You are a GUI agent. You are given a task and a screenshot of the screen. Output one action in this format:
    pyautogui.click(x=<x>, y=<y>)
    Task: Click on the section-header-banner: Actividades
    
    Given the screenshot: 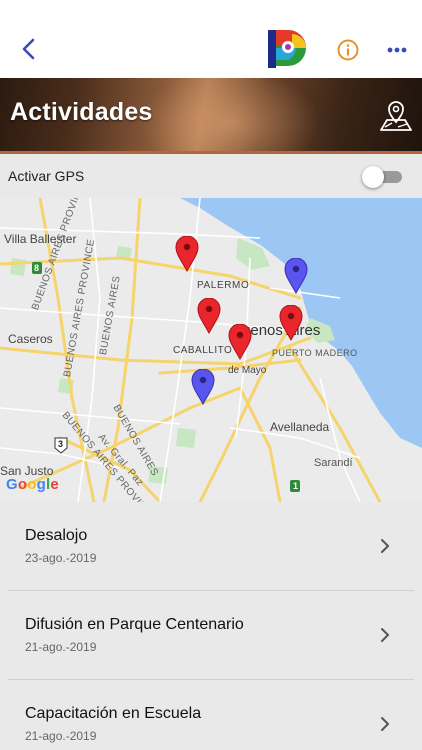 What is the action you would take?
    pyautogui.click(x=211, y=116)
    